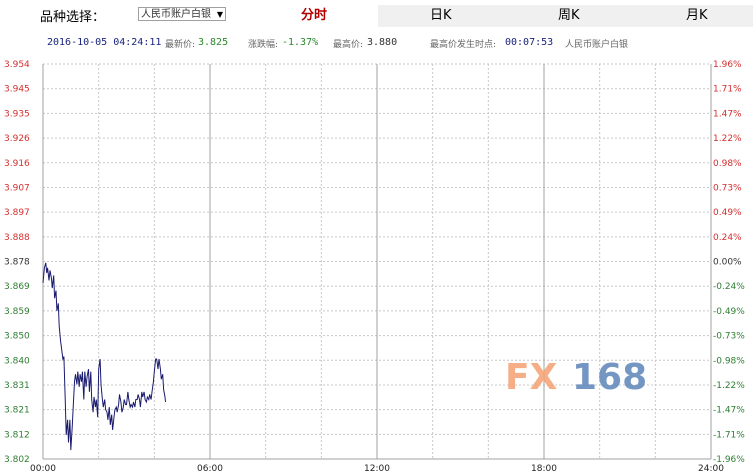  Describe the element at coordinates (17, 263) in the screenshot. I see `y-tick-label-left: 3.878` at that location.